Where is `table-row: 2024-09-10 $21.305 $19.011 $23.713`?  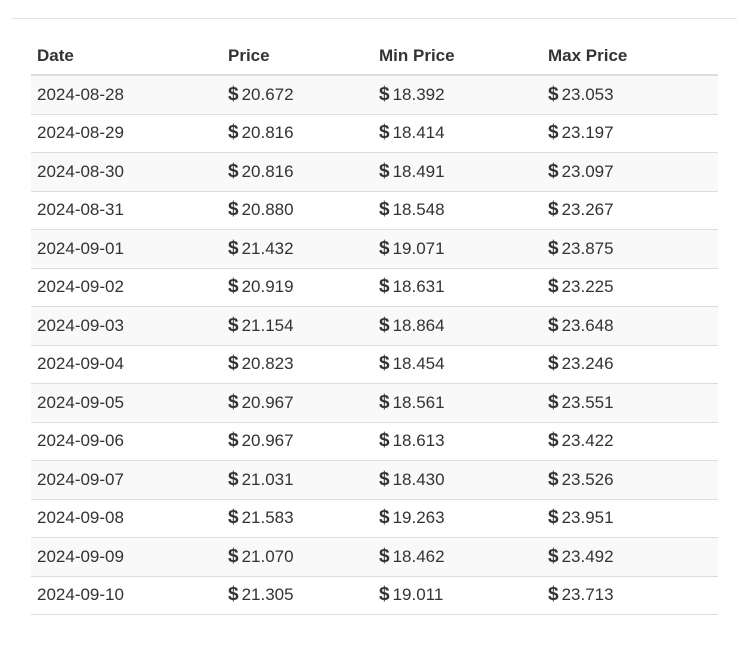
table-row: 2024-09-10 $21.305 $19.011 $23.713 is located at coordinates (374, 595).